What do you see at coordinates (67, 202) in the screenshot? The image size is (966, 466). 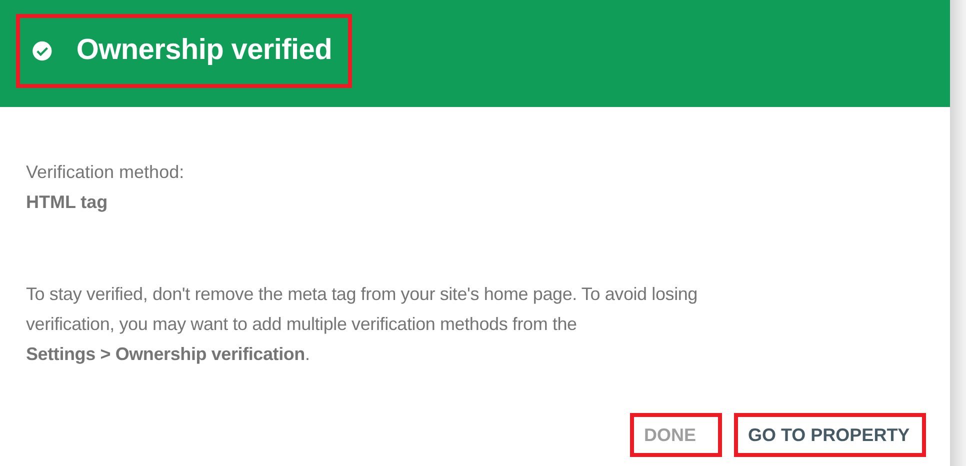 I see `method-value: HTML tag` at bounding box center [67, 202].